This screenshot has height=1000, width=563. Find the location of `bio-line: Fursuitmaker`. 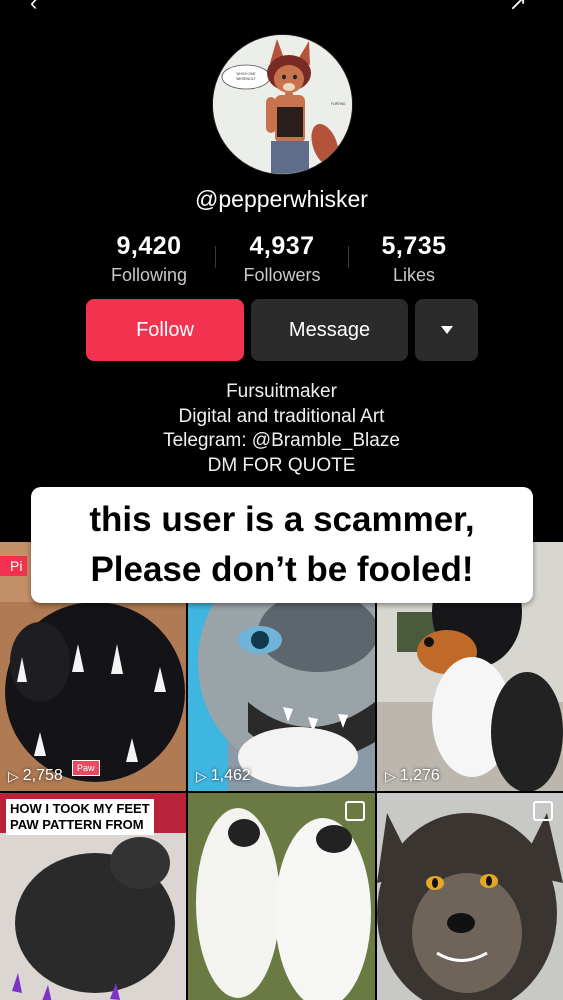

bio-line: Fursuitmaker is located at coordinates (281, 391).